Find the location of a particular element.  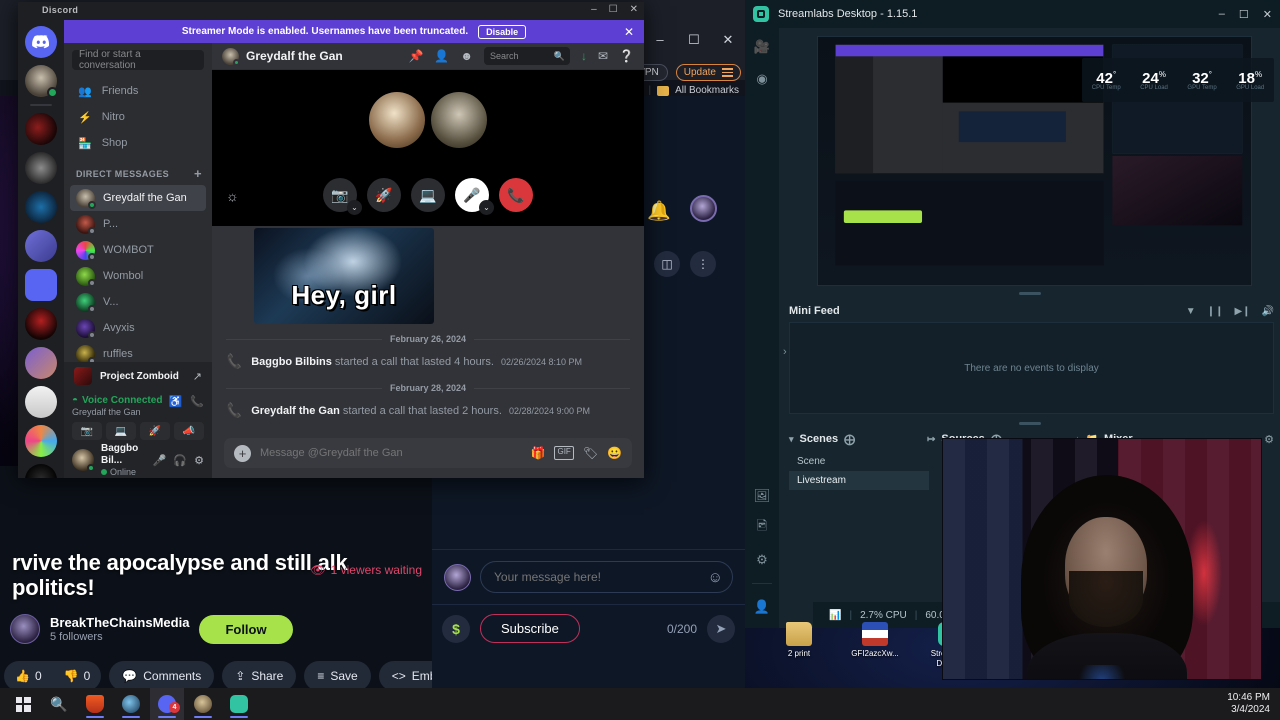

dm-item-wombot: WOMBOT is located at coordinates (138, 250).